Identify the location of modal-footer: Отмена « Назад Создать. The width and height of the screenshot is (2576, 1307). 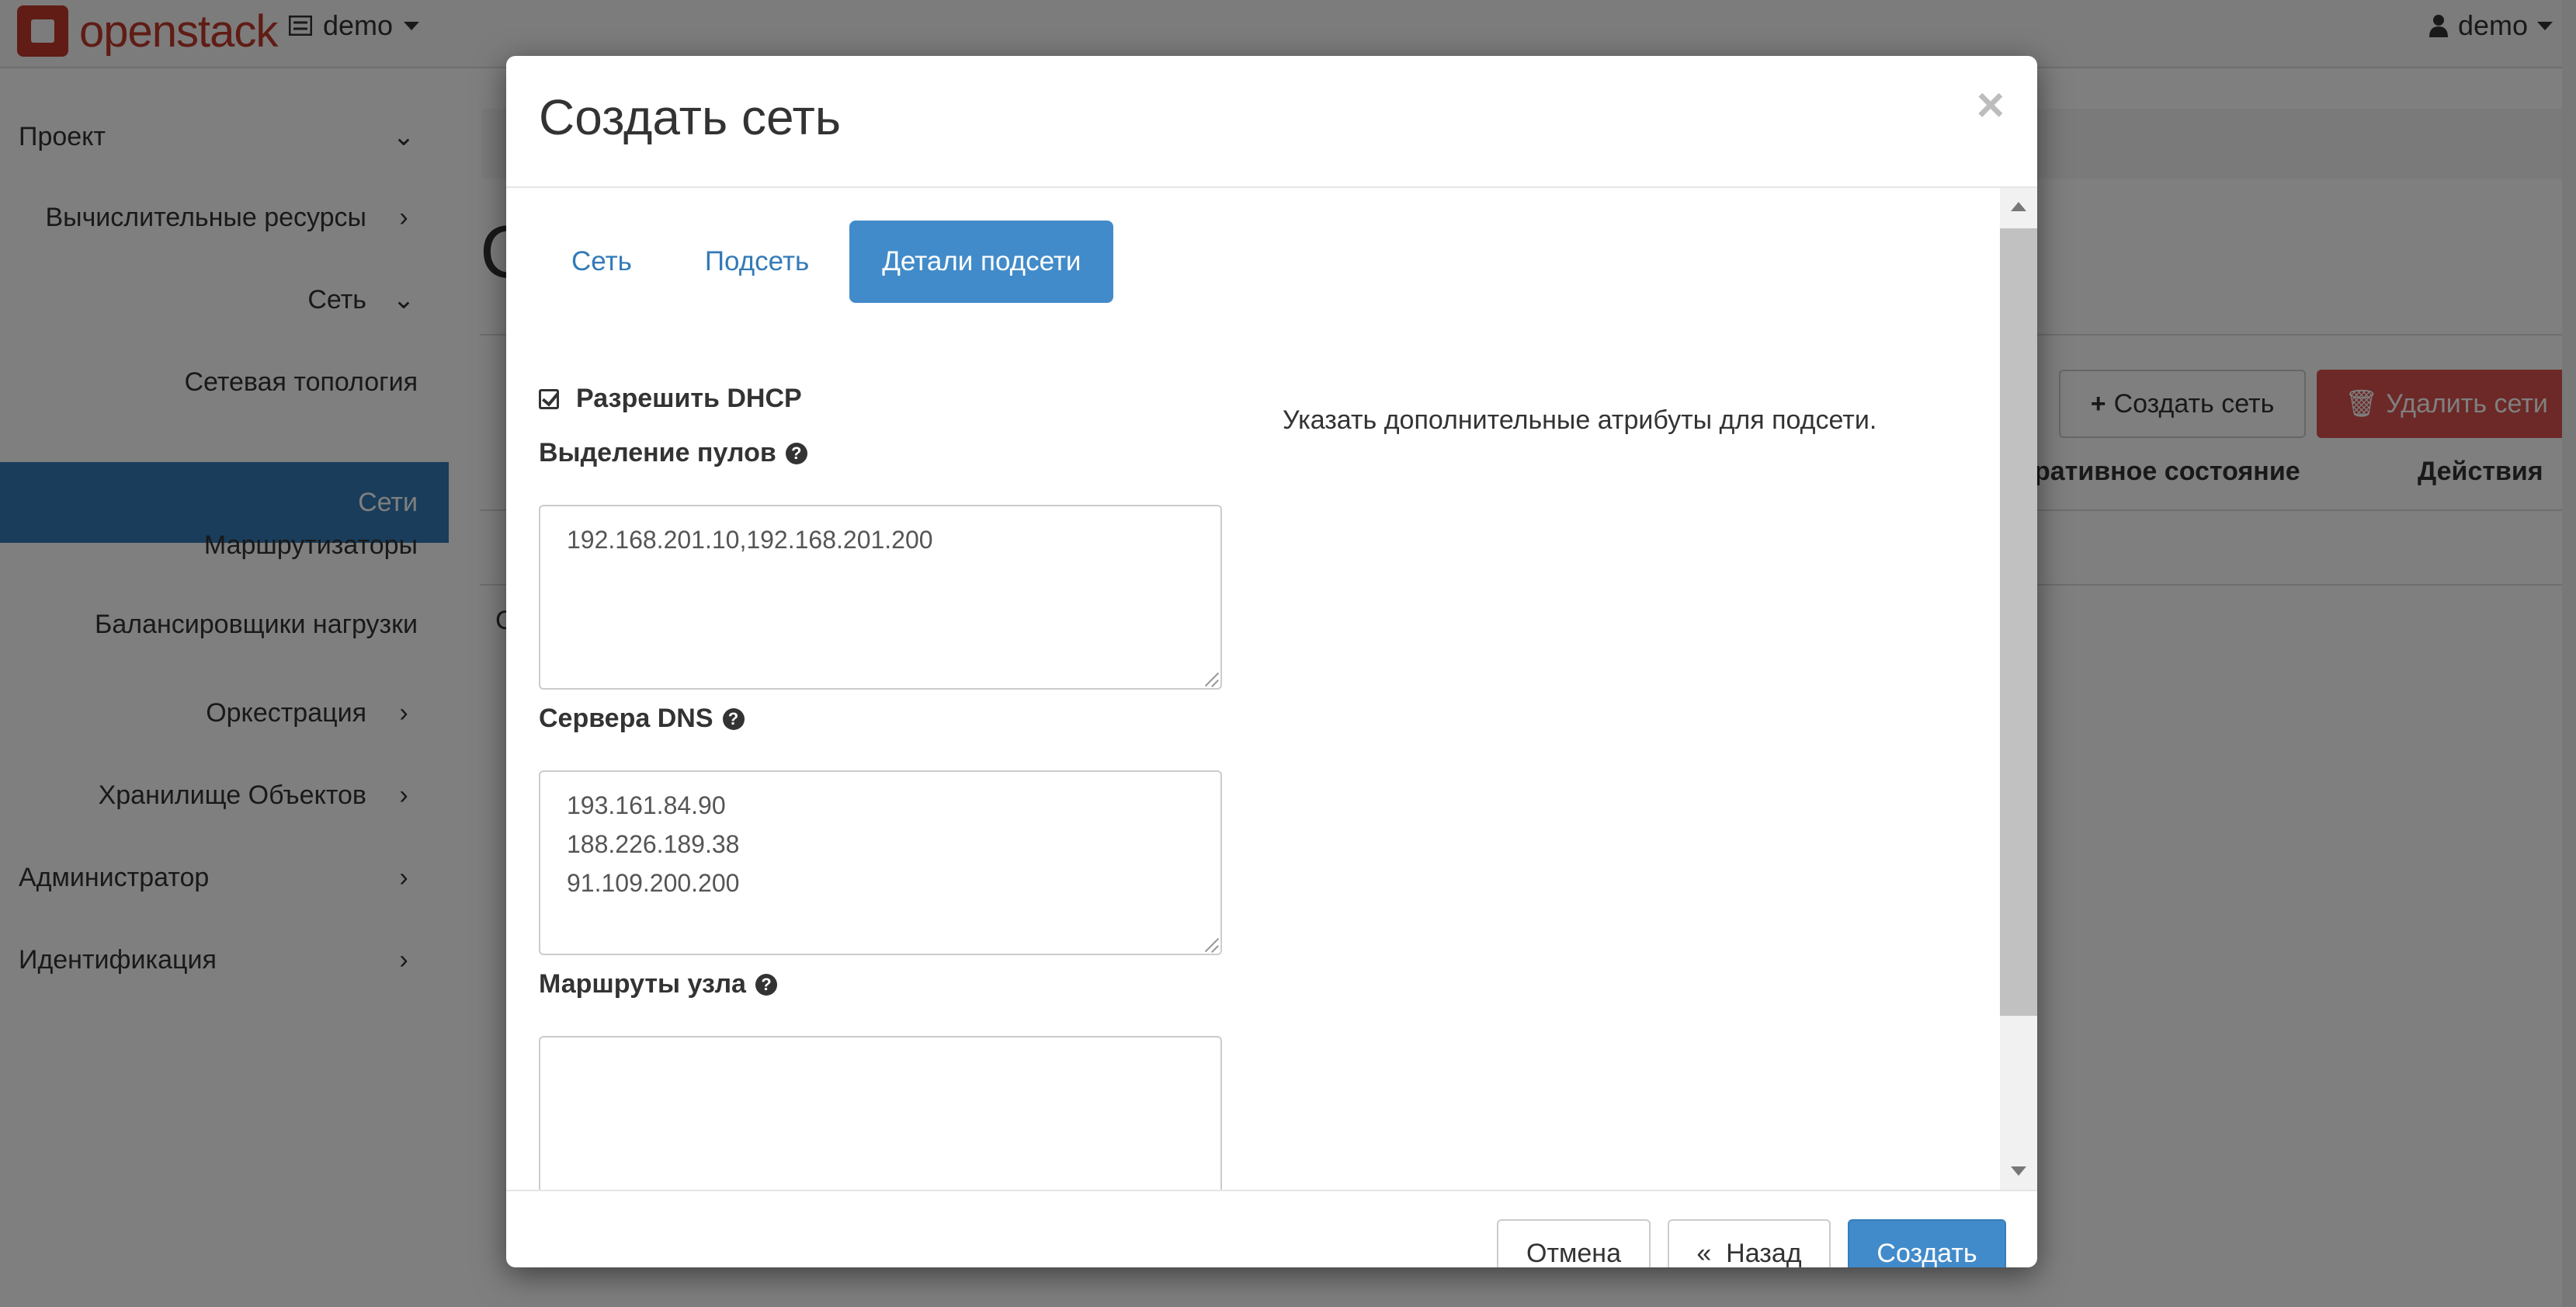
(1271, 1228).